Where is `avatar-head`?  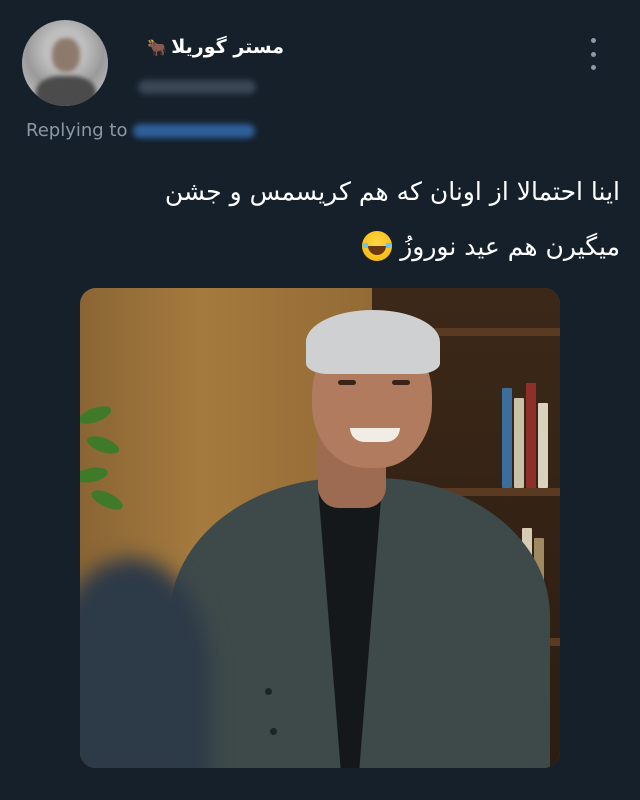 avatar-head is located at coordinates (66, 55).